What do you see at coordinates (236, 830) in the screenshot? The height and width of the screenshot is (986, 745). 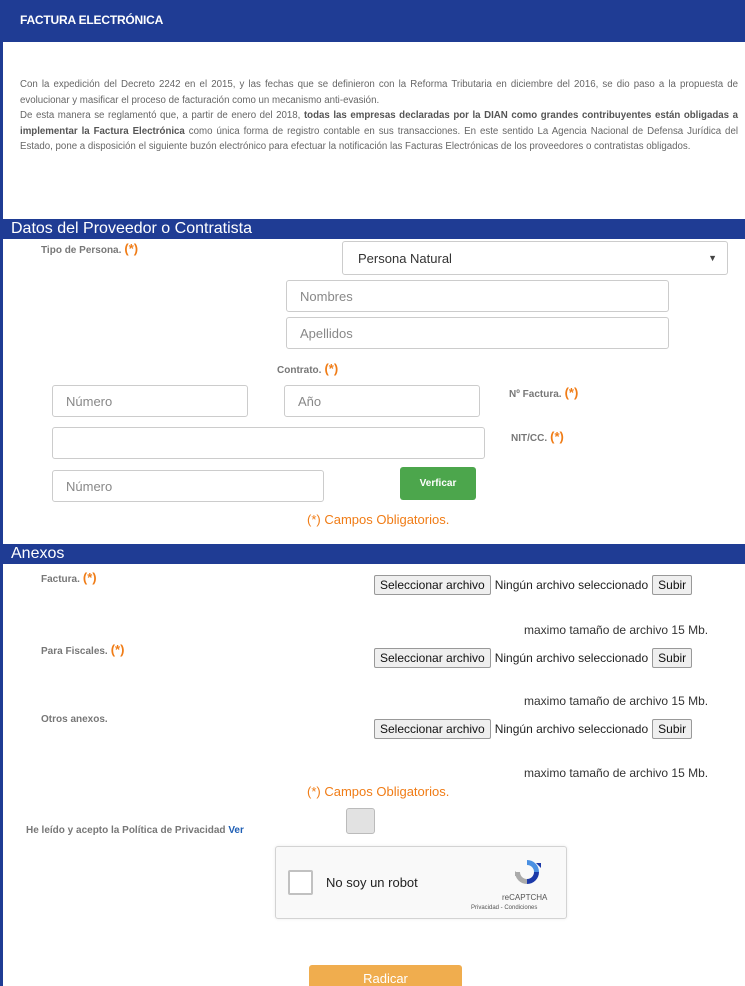 I see `privacy-ver-link: Ver` at bounding box center [236, 830].